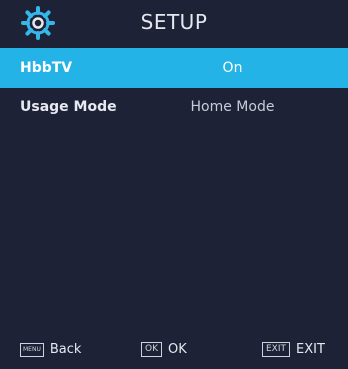 Image resolution: width=348 pixels, height=369 pixels. Describe the element at coordinates (68, 107) in the screenshot. I see `menu-item-label: Usage Mode` at that location.